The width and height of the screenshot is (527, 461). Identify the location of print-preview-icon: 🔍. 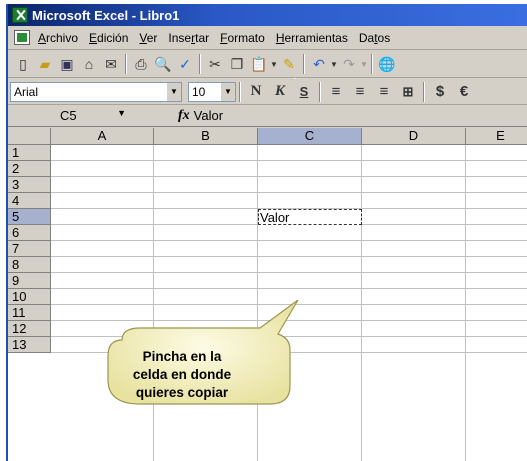
(163, 64).